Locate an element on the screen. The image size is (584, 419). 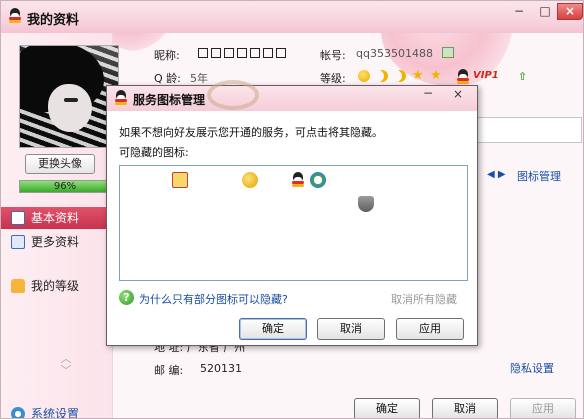
dialog-ok-button: 确定 is located at coordinates (273, 329).